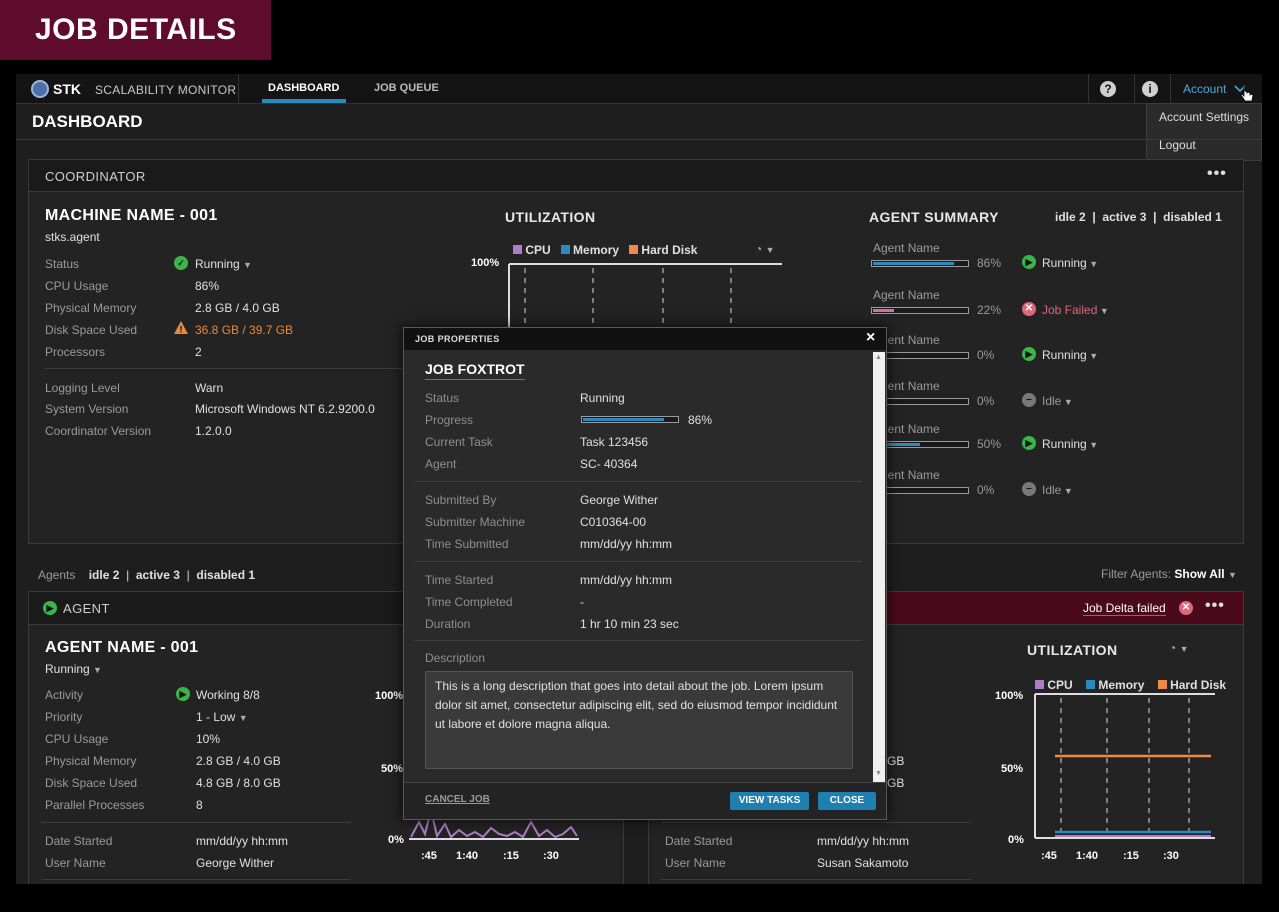  What do you see at coordinates (208, 739) in the screenshot?
I see `cpu-usage-value: 10%` at bounding box center [208, 739].